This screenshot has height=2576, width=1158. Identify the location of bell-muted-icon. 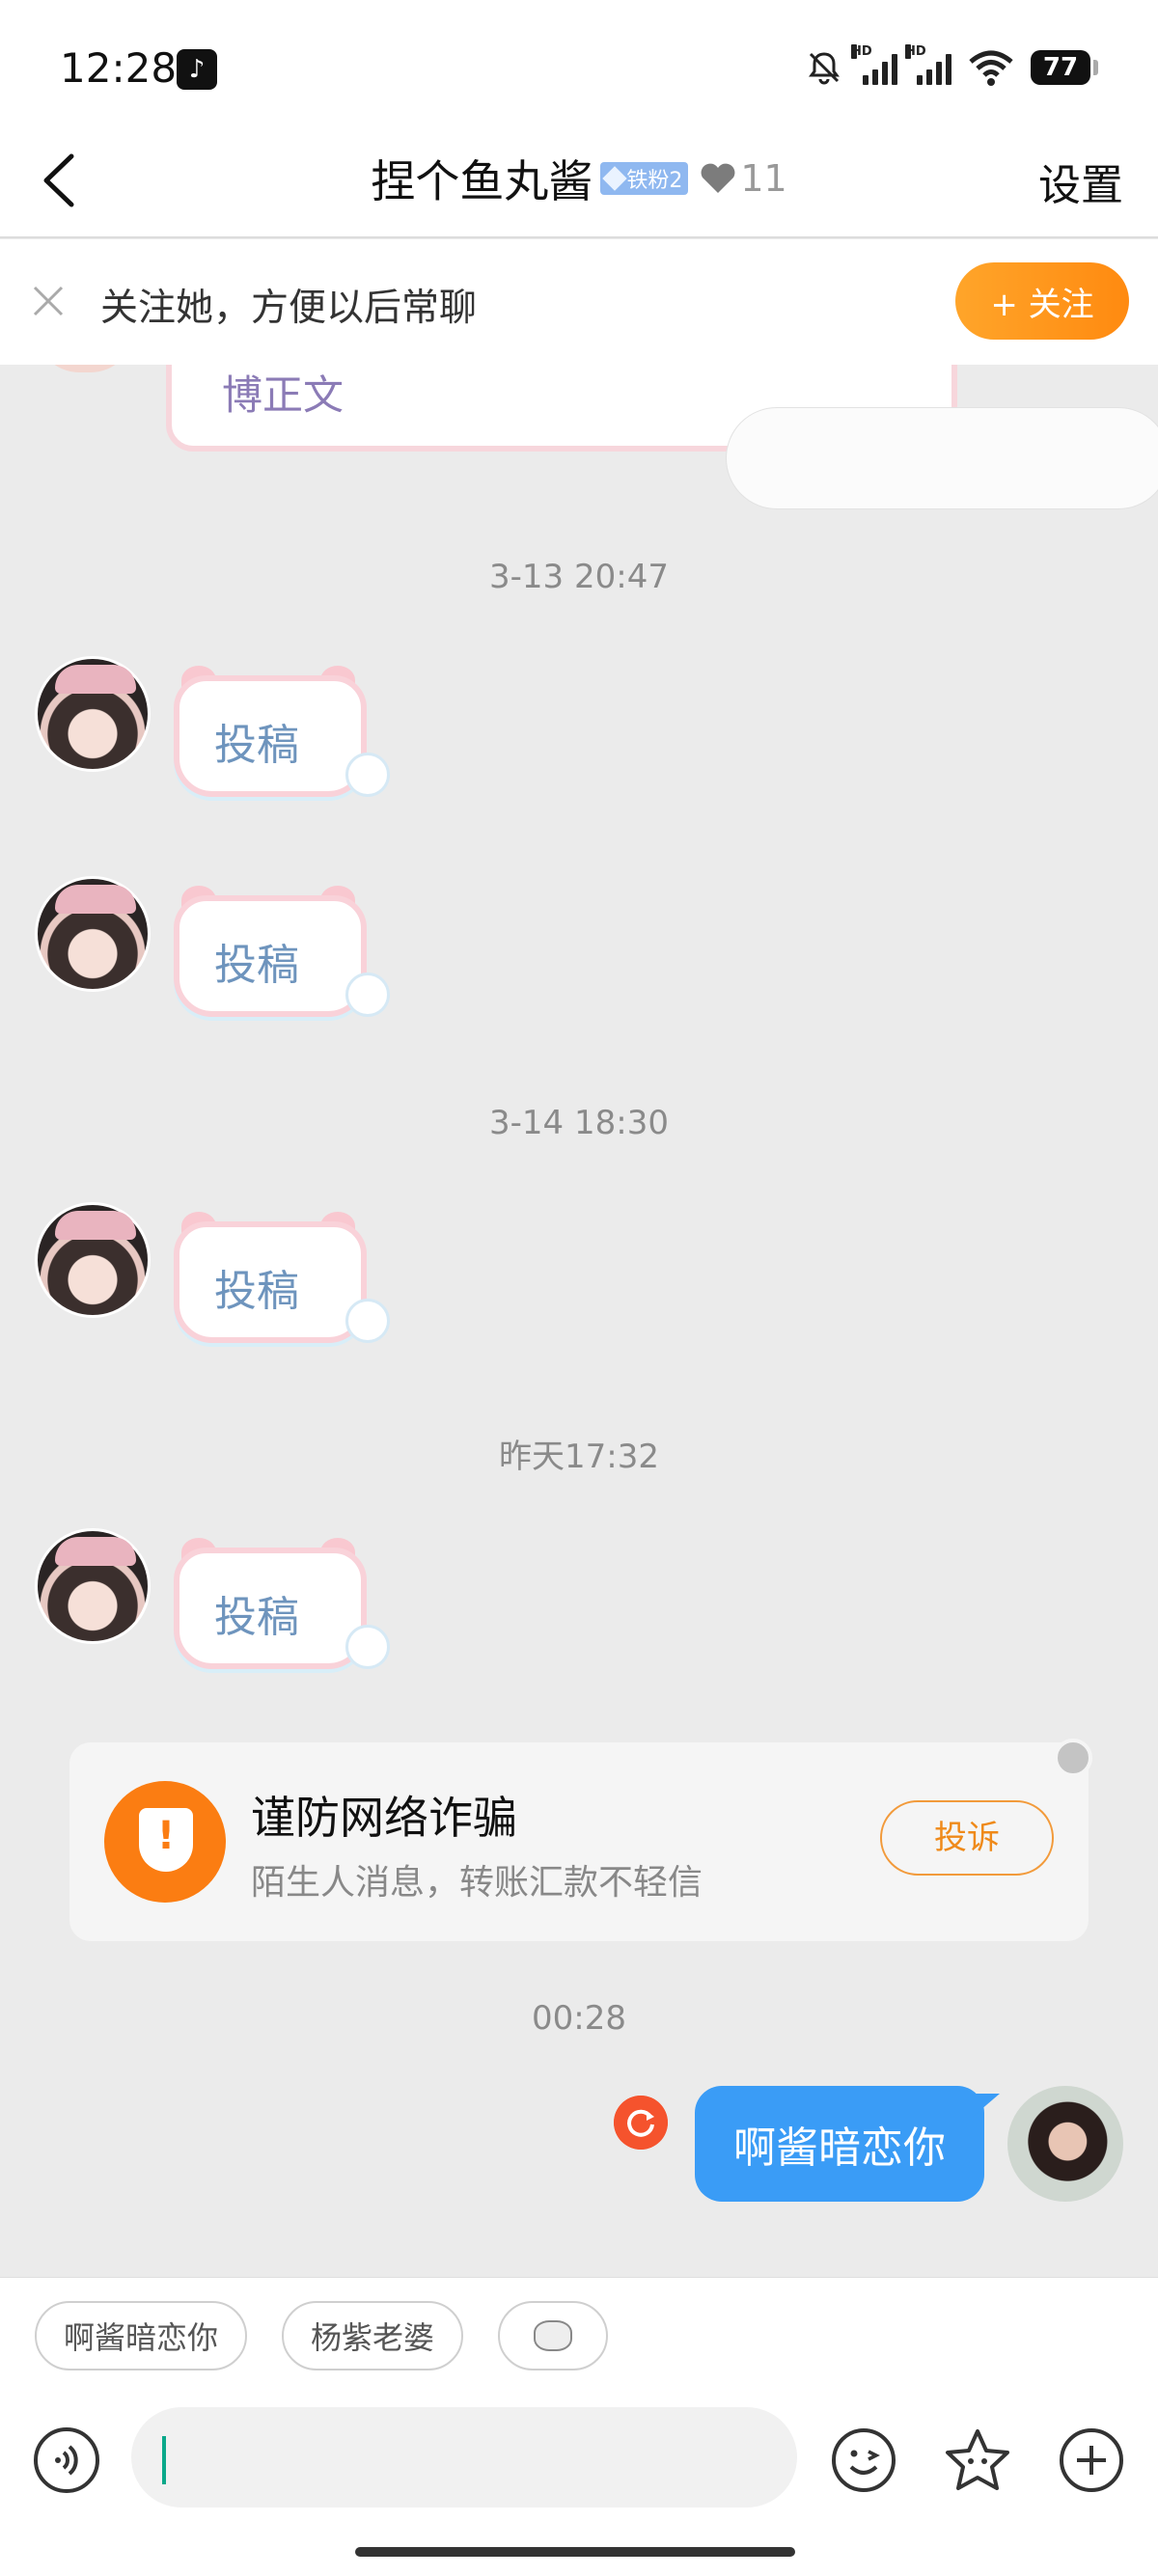
(824, 68).